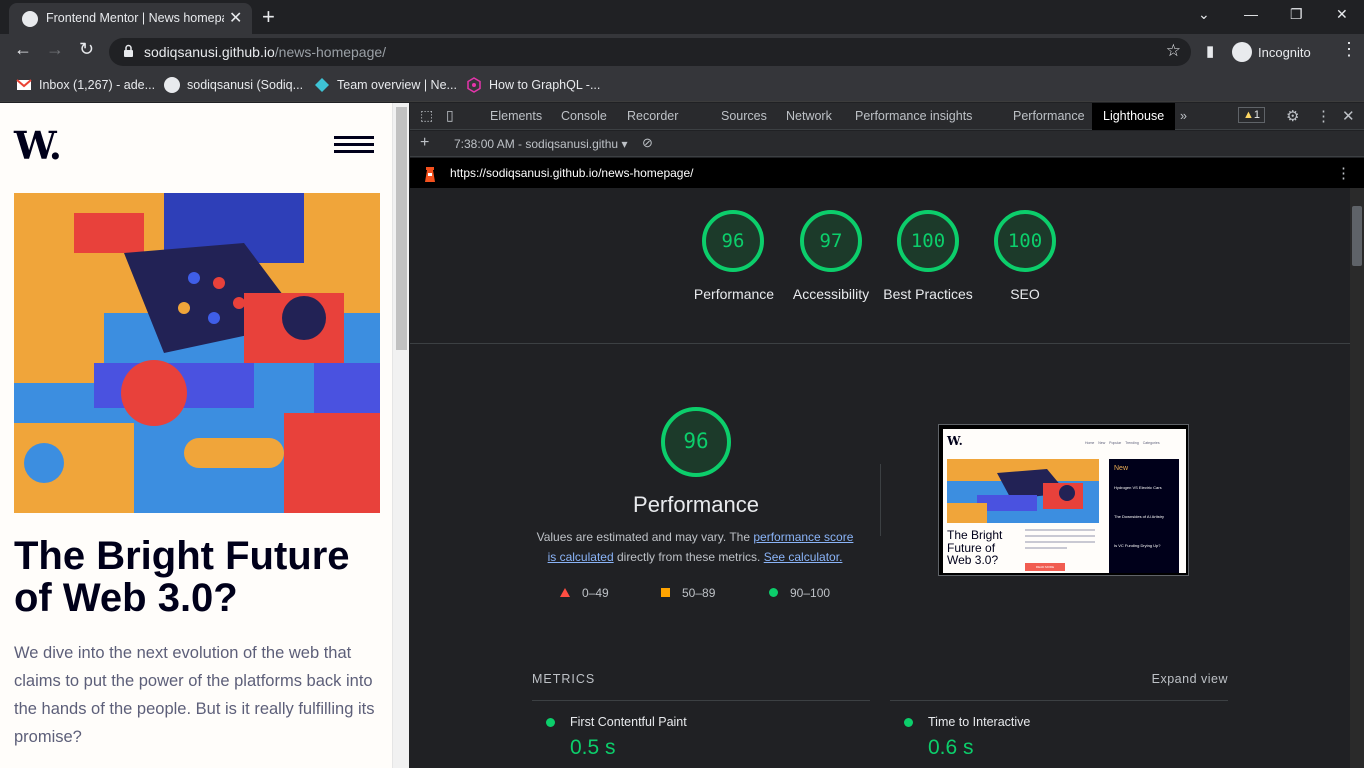 The height and width of the screenshot is (768, 1364). I want to click on devtools-scrollbar, so click(1357, 478).